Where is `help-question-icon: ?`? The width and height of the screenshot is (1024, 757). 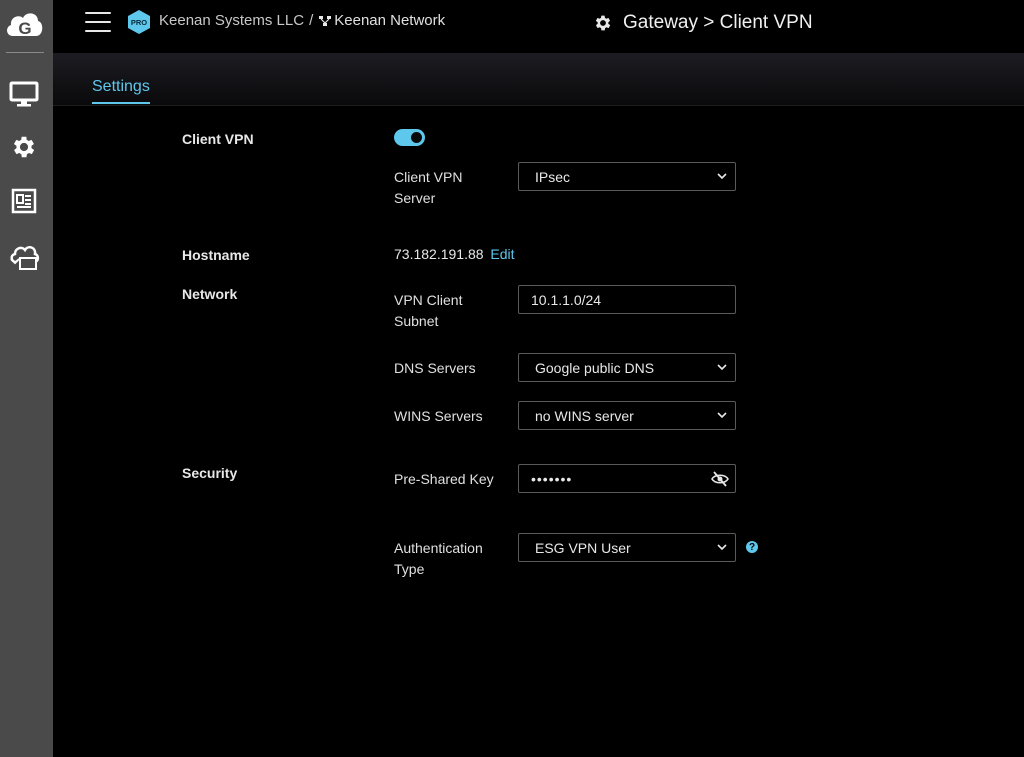 help-question-icon: ? is located at coordinates (752, 547).